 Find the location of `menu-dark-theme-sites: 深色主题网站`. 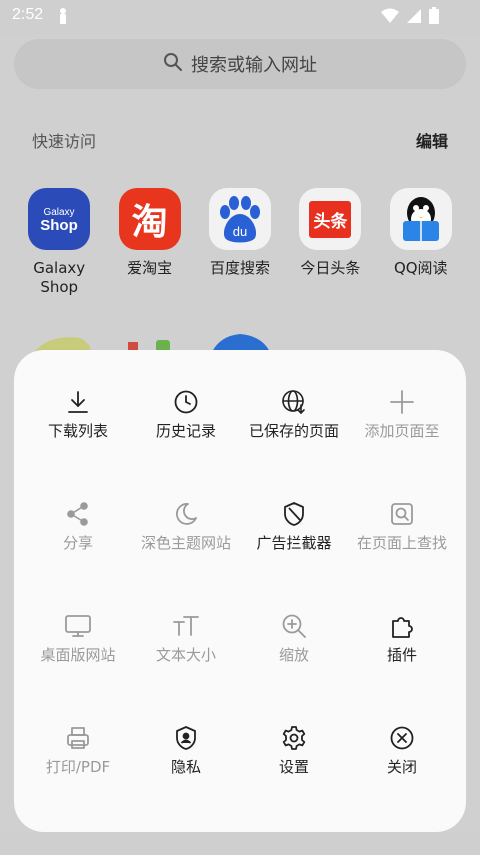

menu-dark-theme-sites: 深色主题网站 is located at coordinates (186, 556).